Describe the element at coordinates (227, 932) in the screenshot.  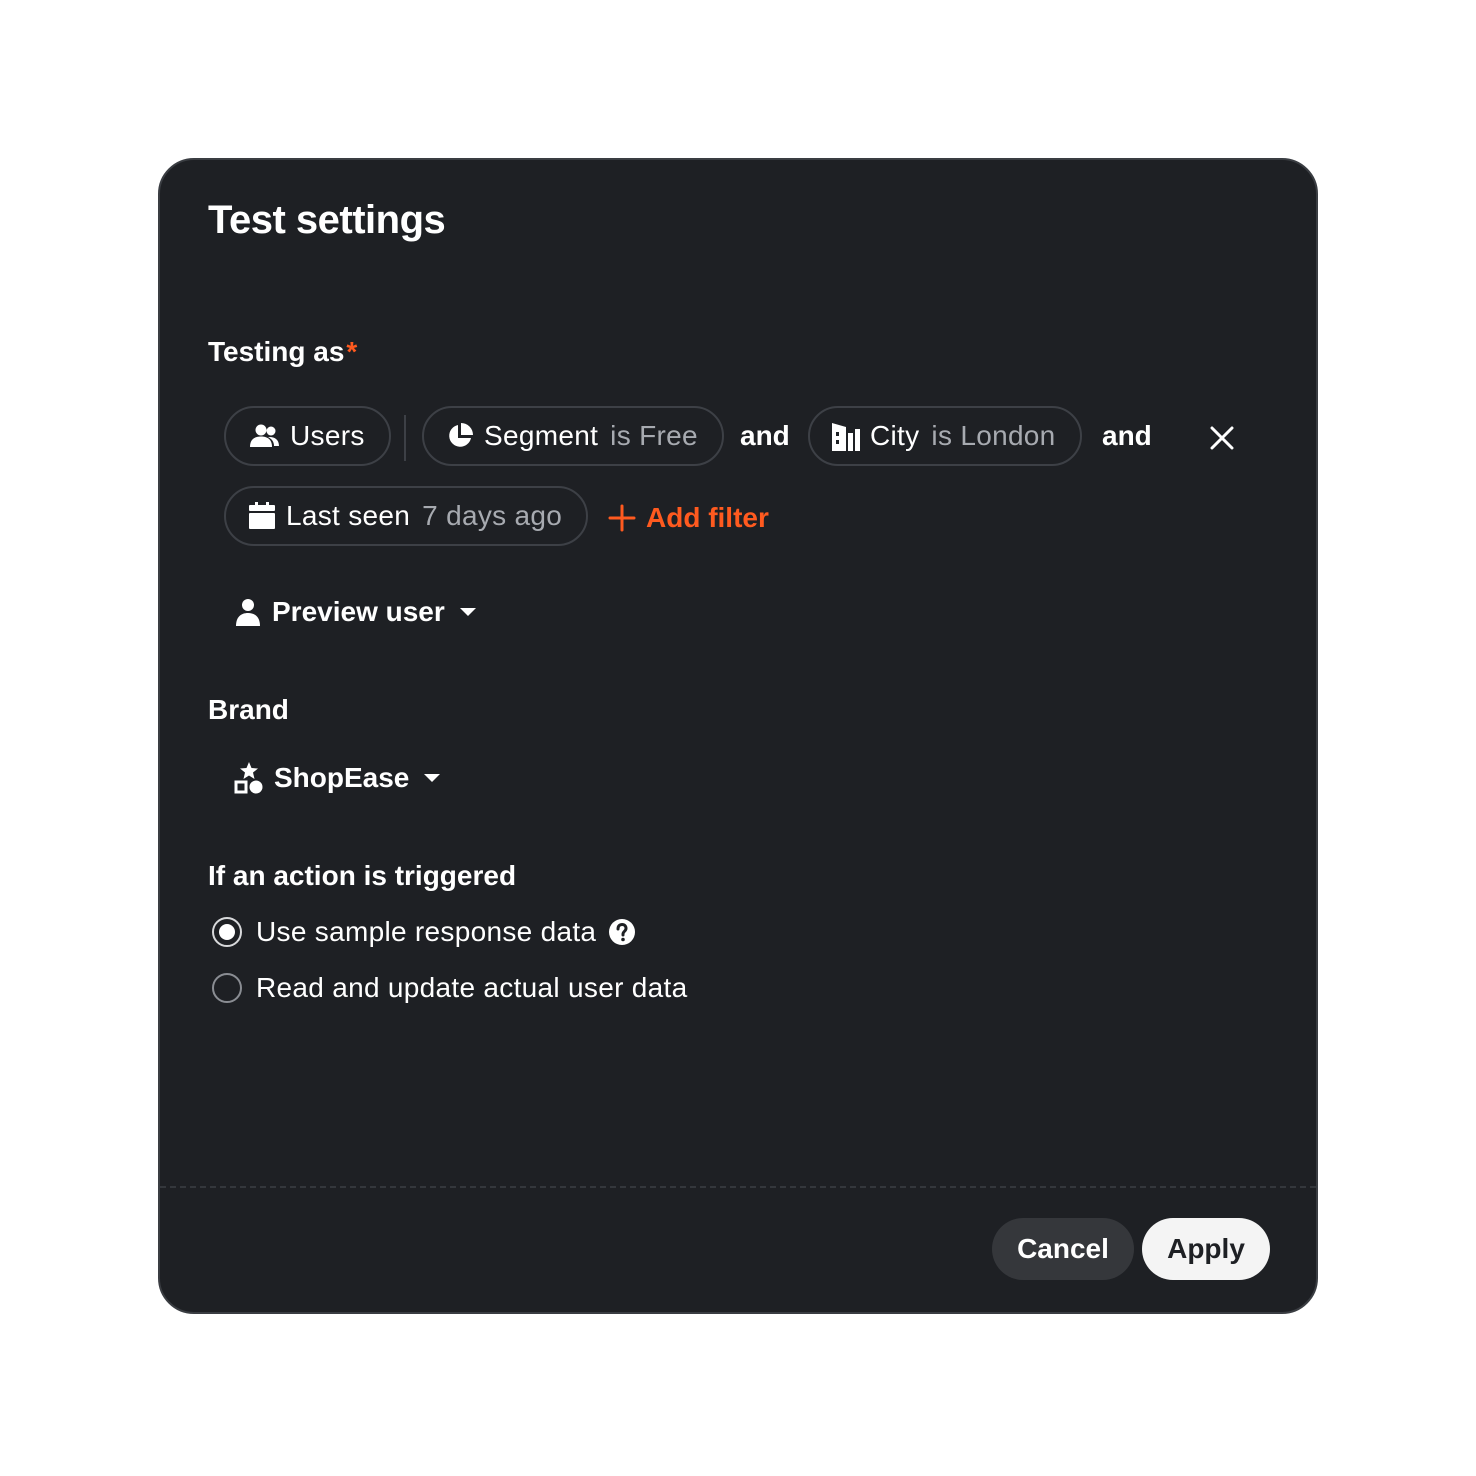
I see `radio-button-checked` at that location.